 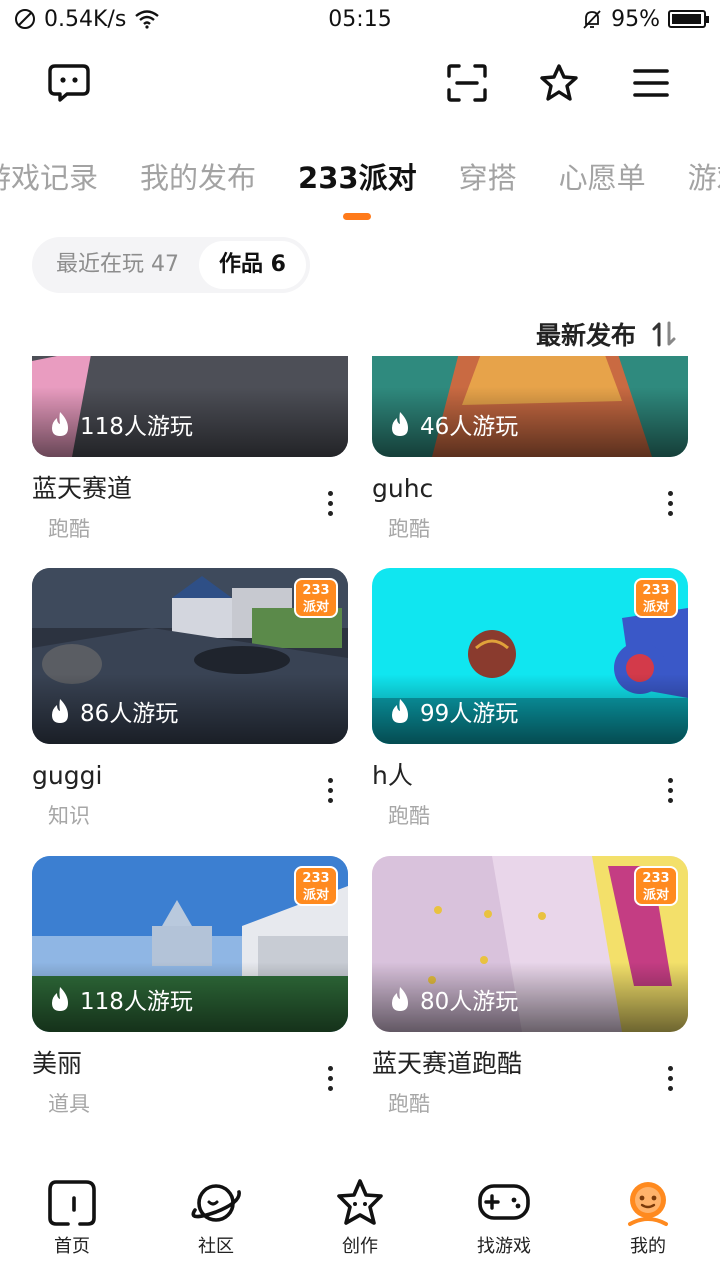 What do you see at coordinates (360, 19) in the screenshot?
I see `status-bar: 0.54K/s 05:15 95%` at bounding box center [360, 19].